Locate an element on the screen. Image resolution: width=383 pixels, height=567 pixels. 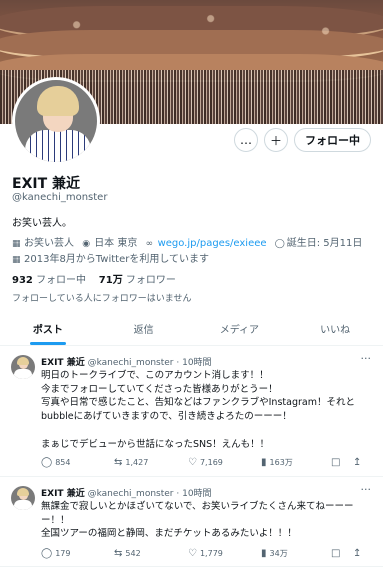
like-button: ♡ 1,779 is located at coordinates (224, 553).